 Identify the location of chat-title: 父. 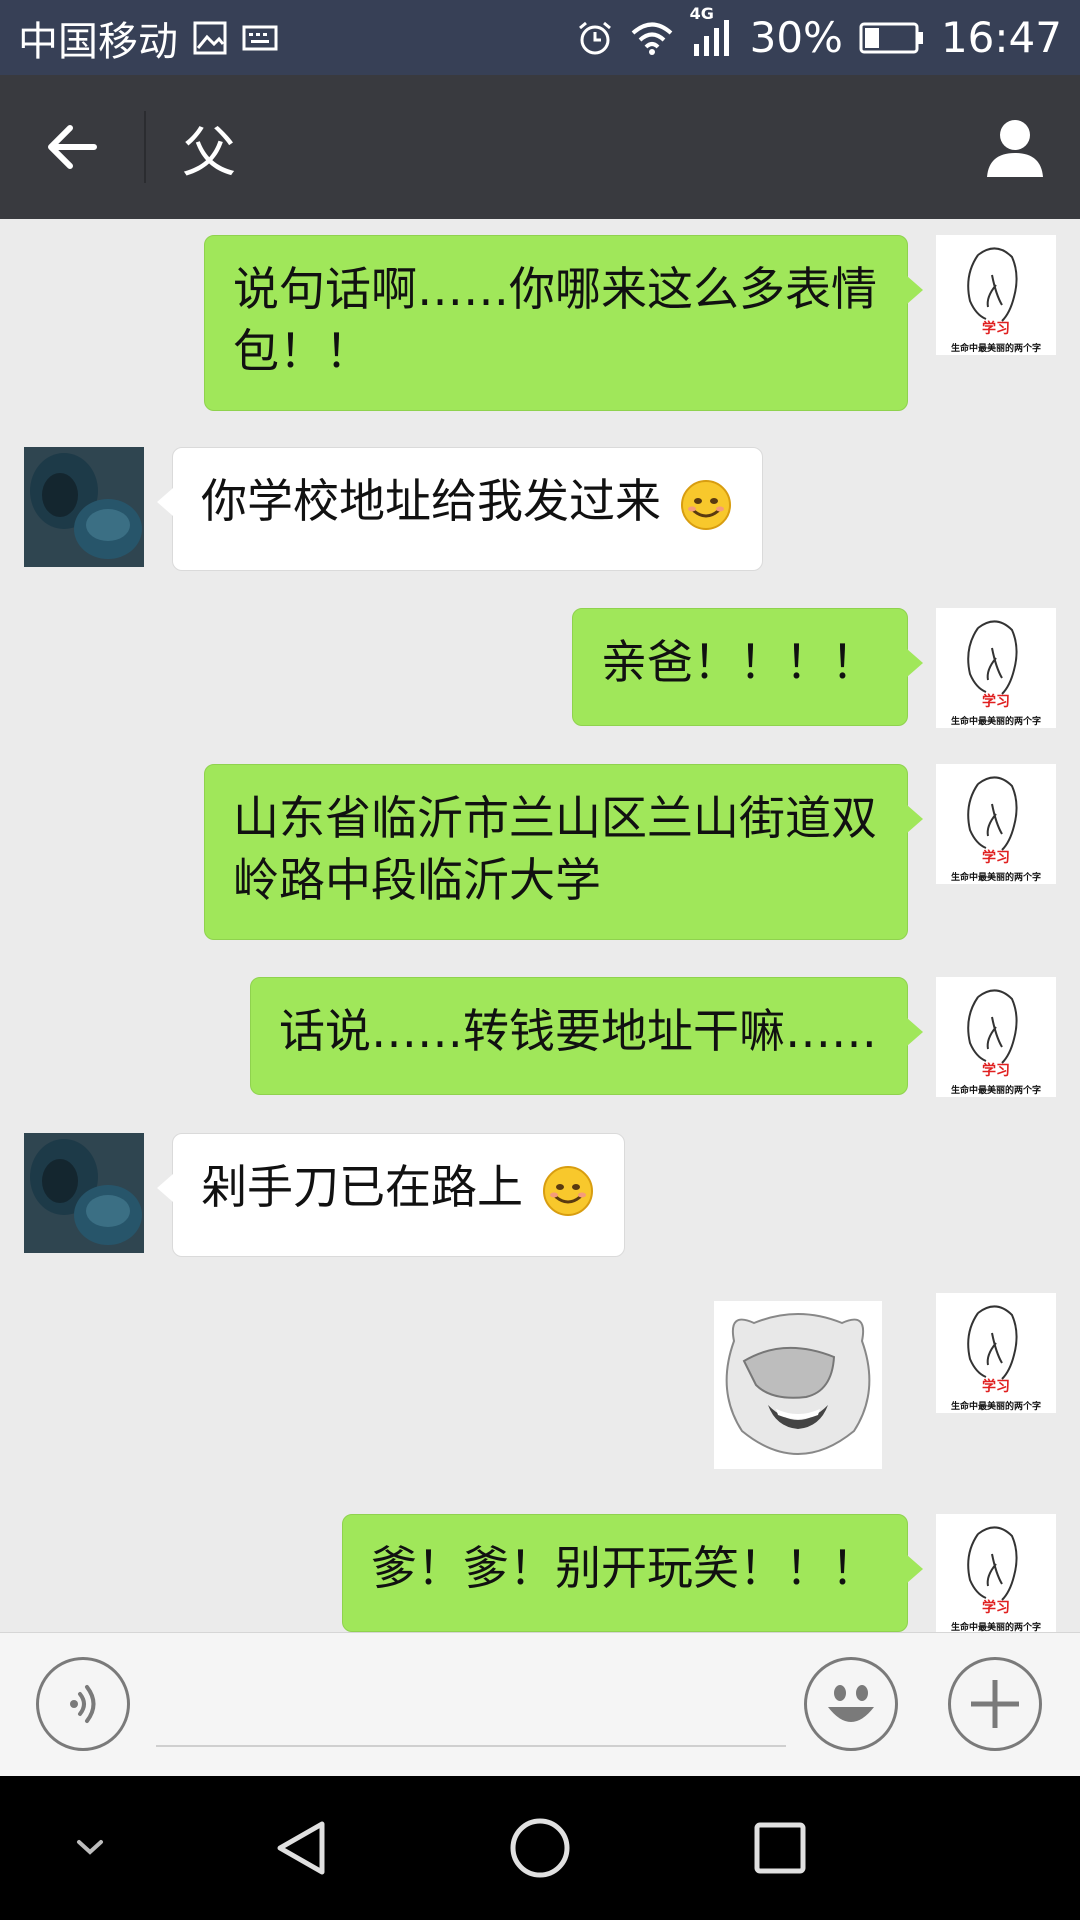
(209, 152).